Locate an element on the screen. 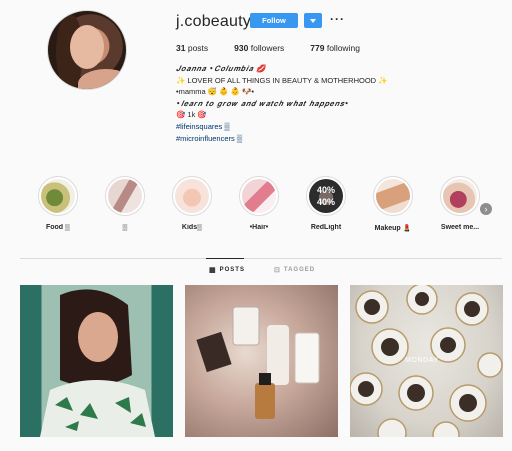 The height and width of the screenshot is (451, 512). avatar-face is located at coordinates (87, 47).